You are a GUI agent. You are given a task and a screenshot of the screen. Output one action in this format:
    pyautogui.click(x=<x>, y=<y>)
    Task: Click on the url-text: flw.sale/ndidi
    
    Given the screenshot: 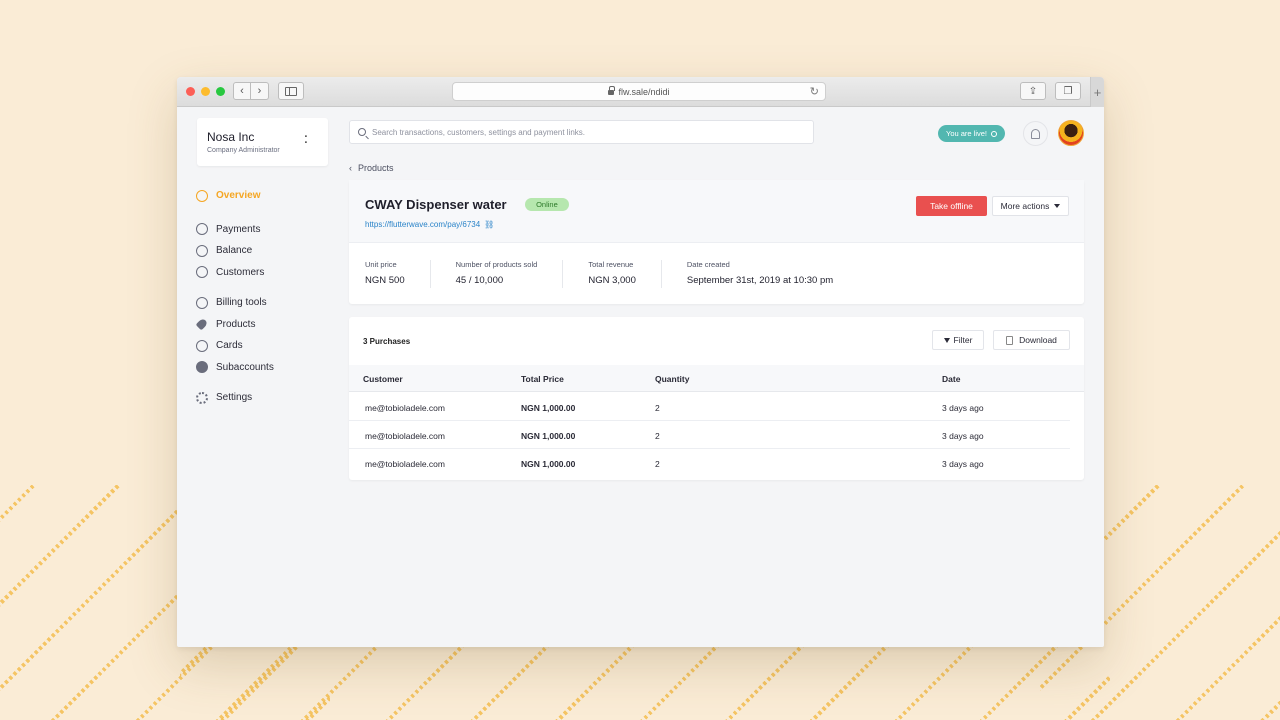 What is the action you would take?
    pyautogui.click(x=644, y=91)
    